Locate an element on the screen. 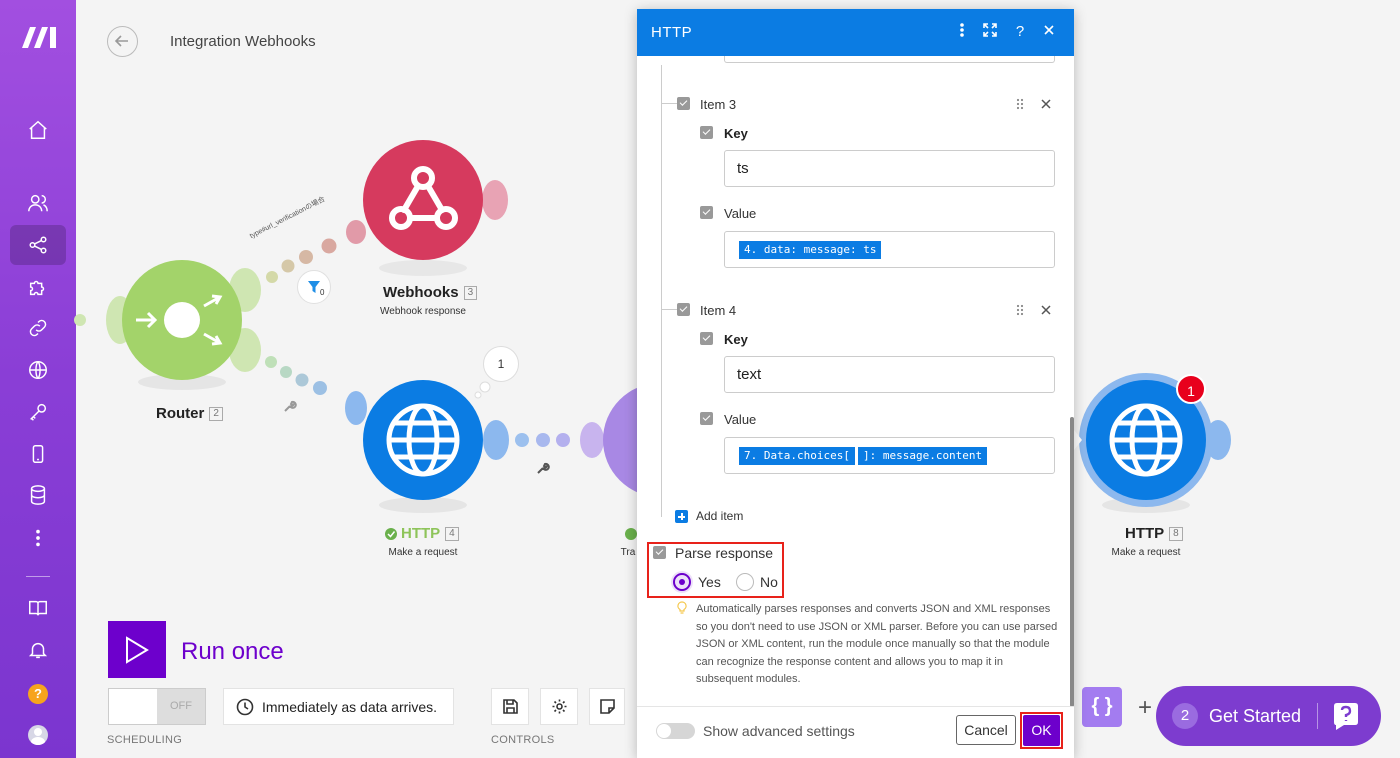 This screenshot has height=758, width=1400. help-question-icon: ? is located at coordinates (1020, 32).